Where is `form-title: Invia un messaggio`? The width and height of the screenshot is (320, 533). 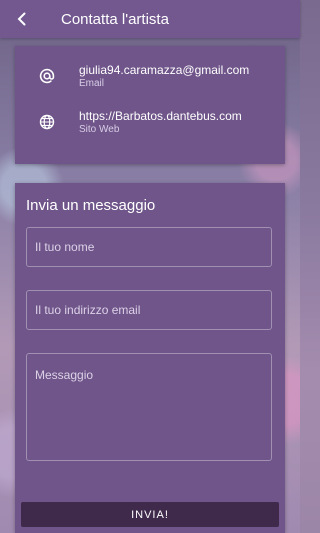
form-title: Invia un messaggio is located at coordinates (91, 205).